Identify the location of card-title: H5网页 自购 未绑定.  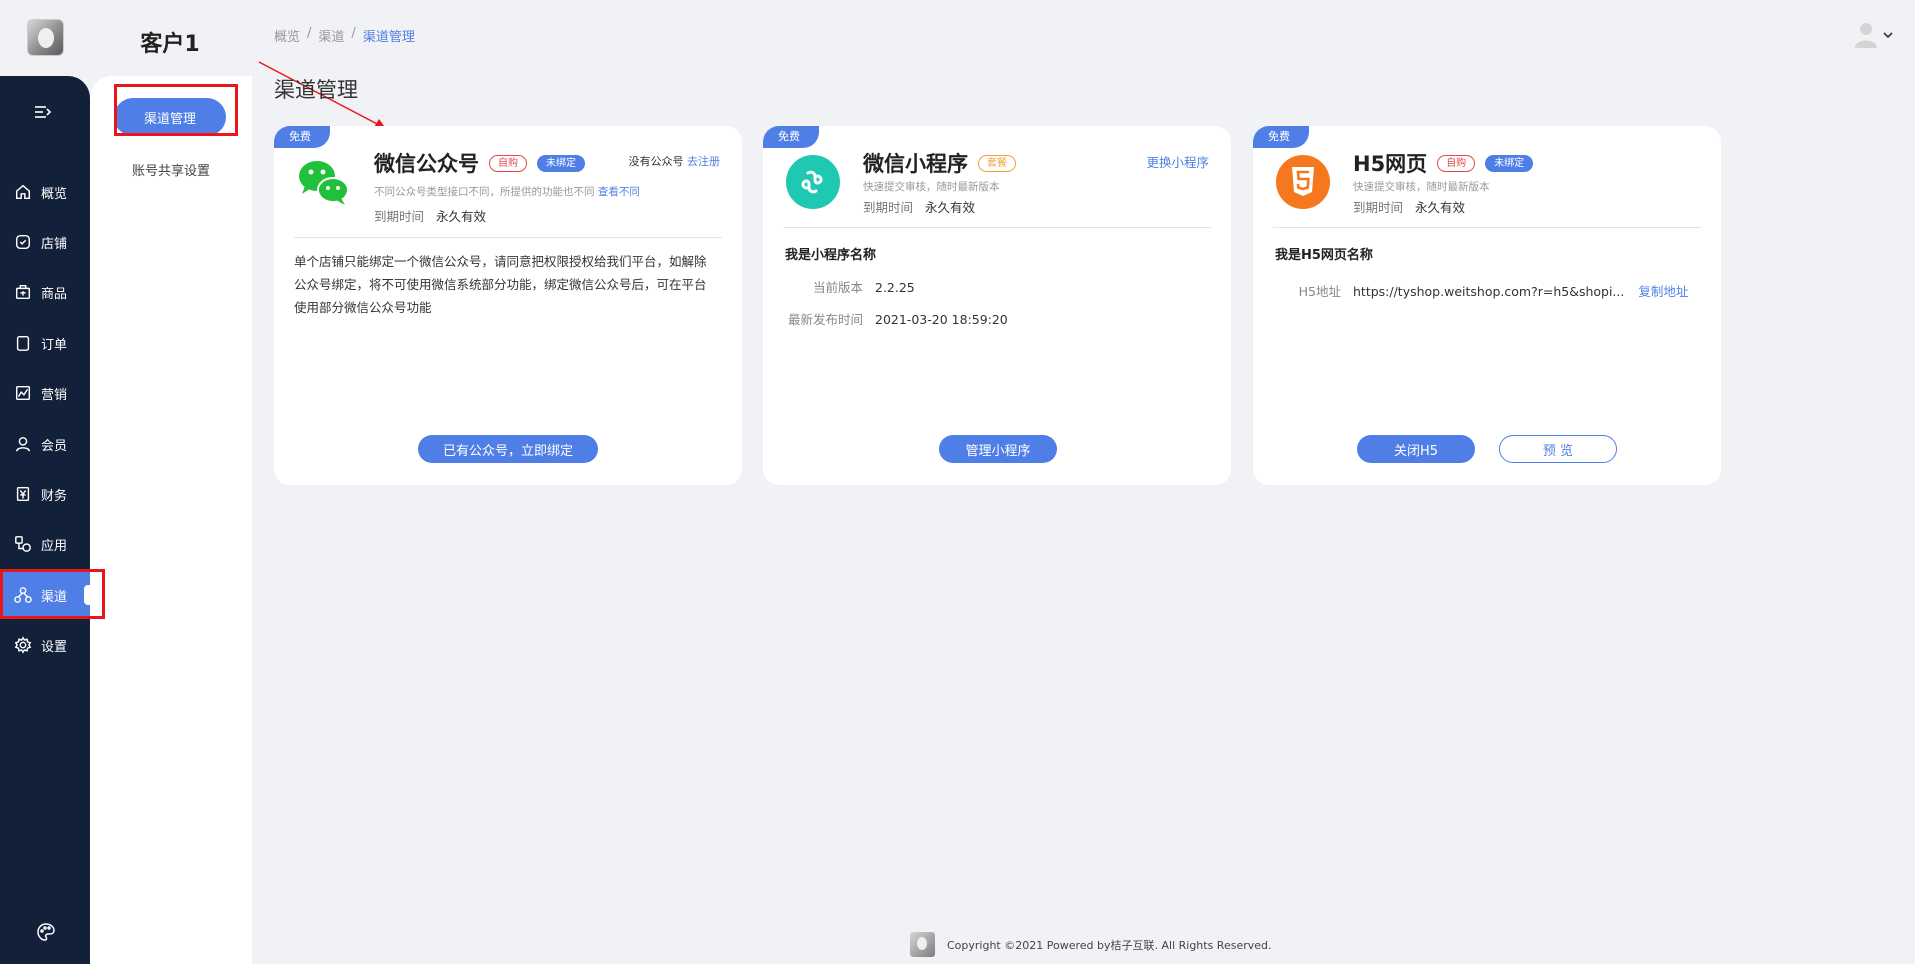
(1443, 163).